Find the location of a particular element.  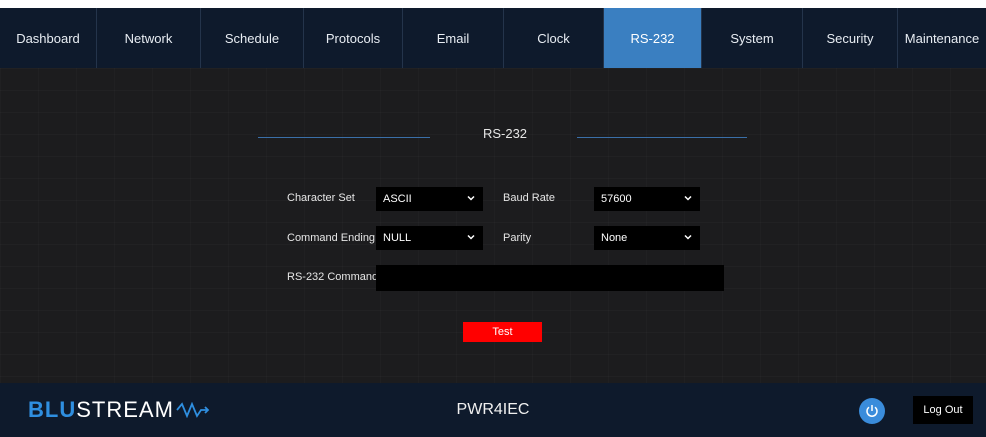

footer: BLU STREAM PWR4IEC Log Out is located at coordinates (493, 410).